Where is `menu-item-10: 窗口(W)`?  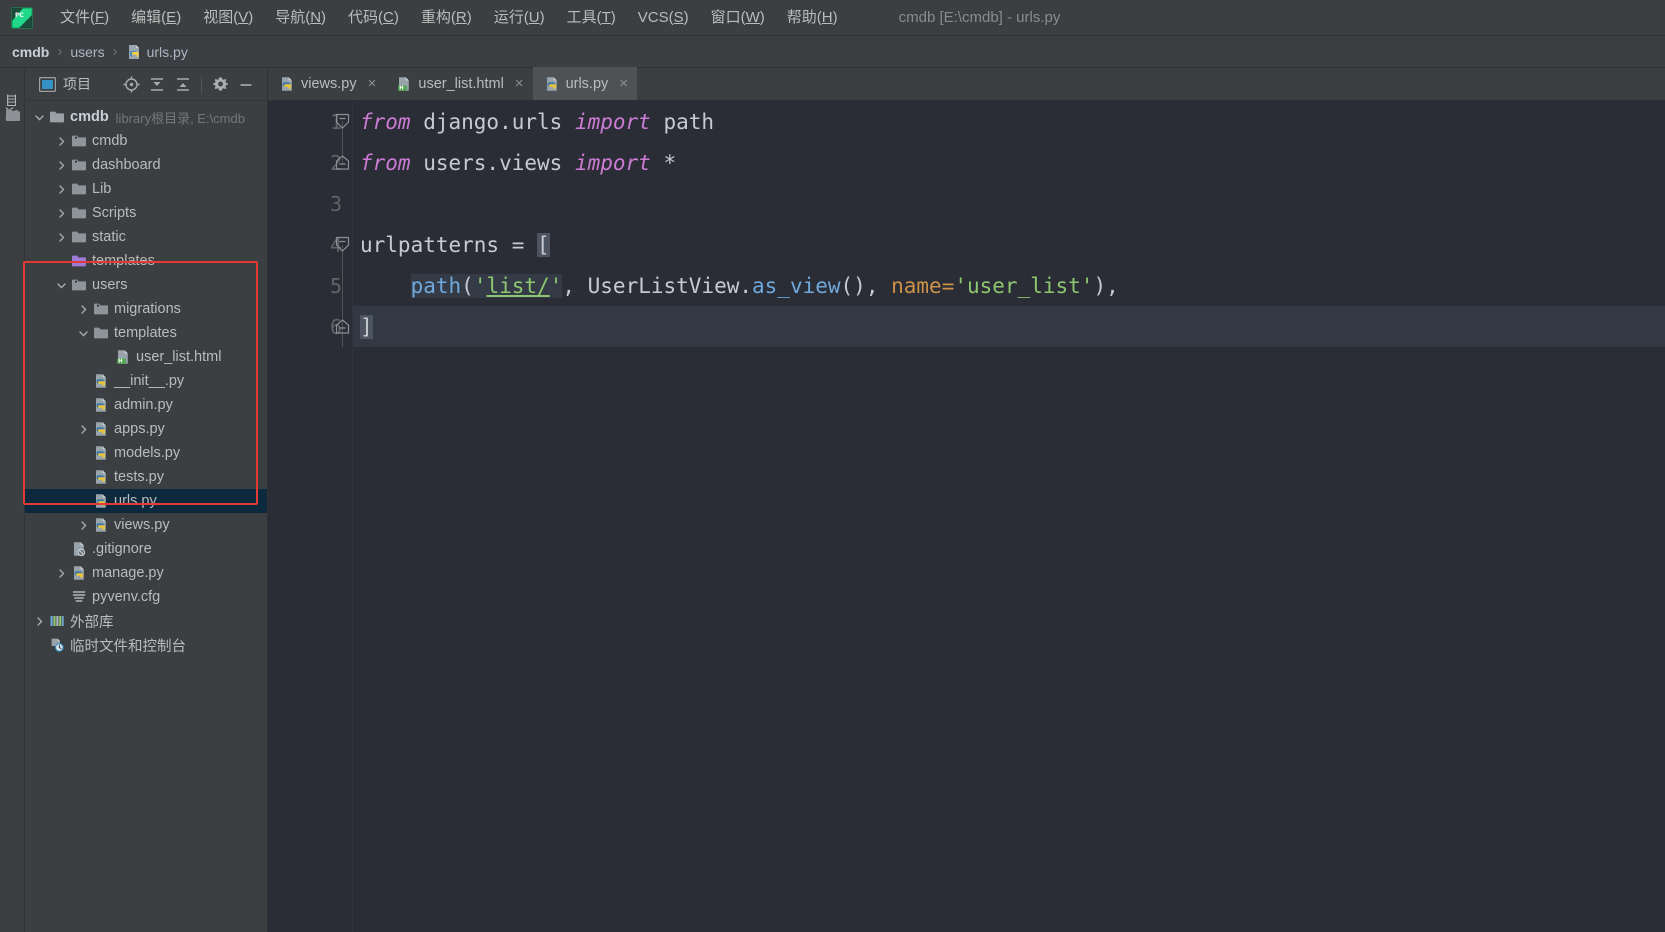
menu-item-10: 窗口(W) is located at coordinates (738, 18).